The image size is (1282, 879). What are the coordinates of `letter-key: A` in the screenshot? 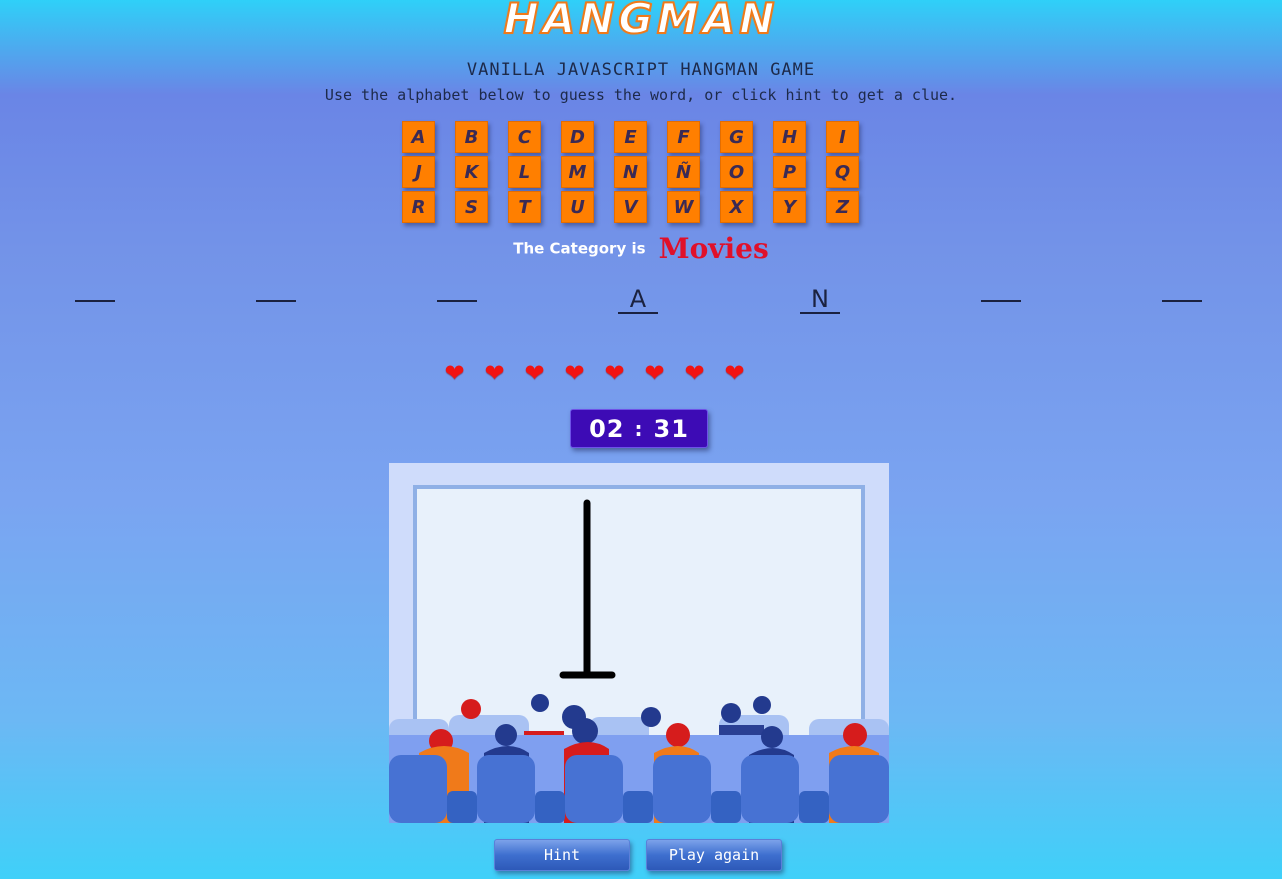 It's located at (418, 137).